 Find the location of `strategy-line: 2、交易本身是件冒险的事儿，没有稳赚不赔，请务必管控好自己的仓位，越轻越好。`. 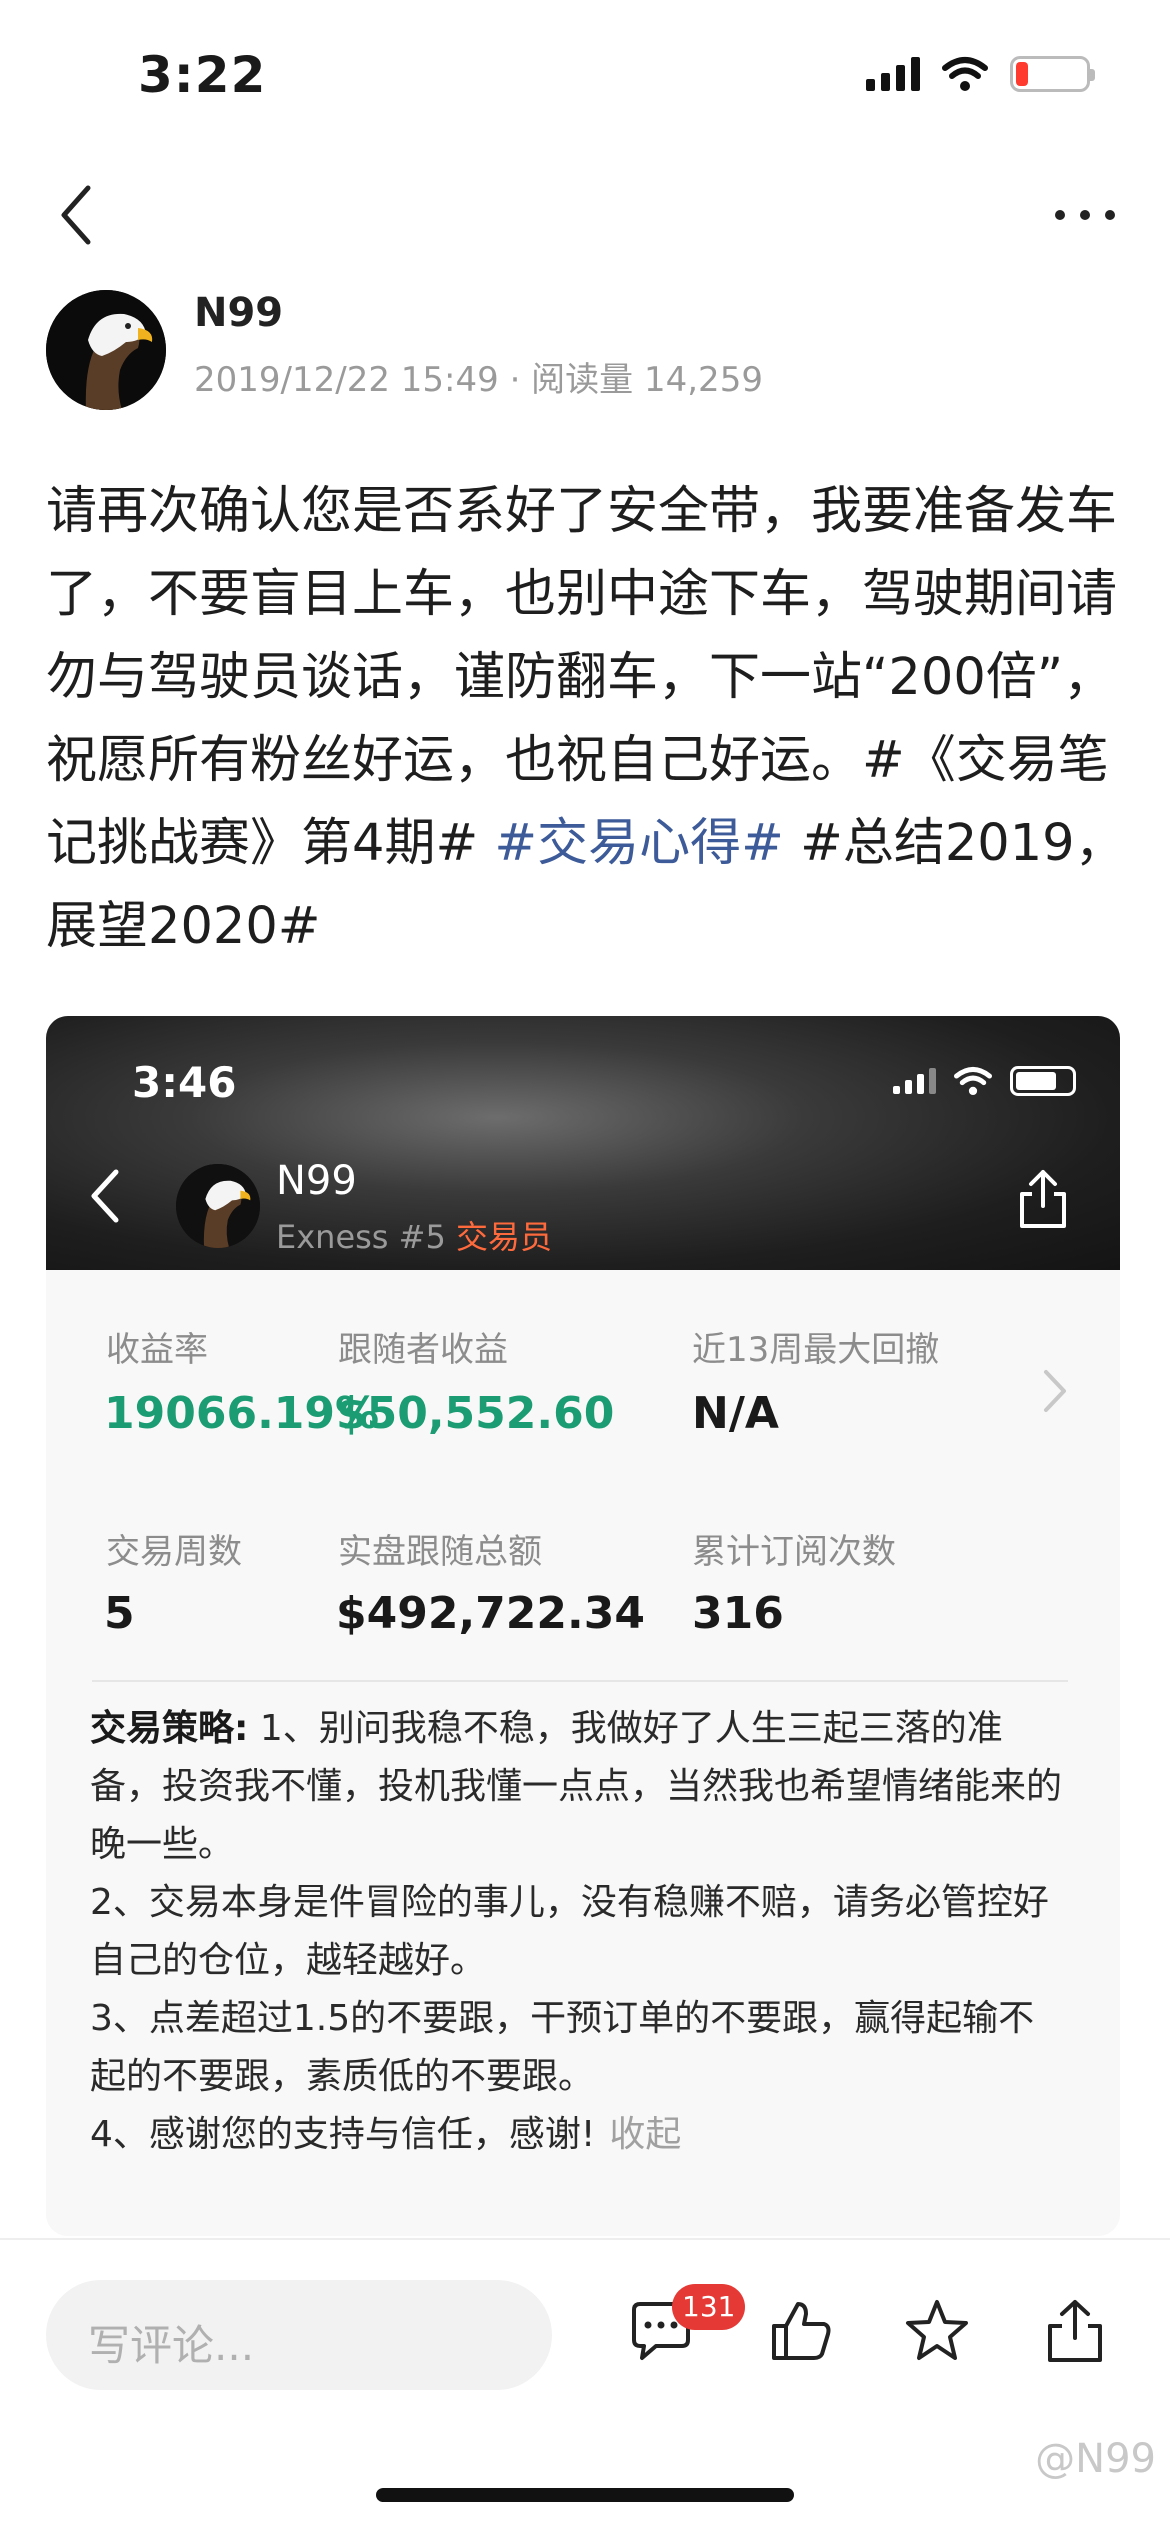

strategy-line: 2、交易本身是件冒险的事儿，没有稳赚不赔，请务必管控好自己的仓位，越轻越好。 is located at coordinates (569, 1931).